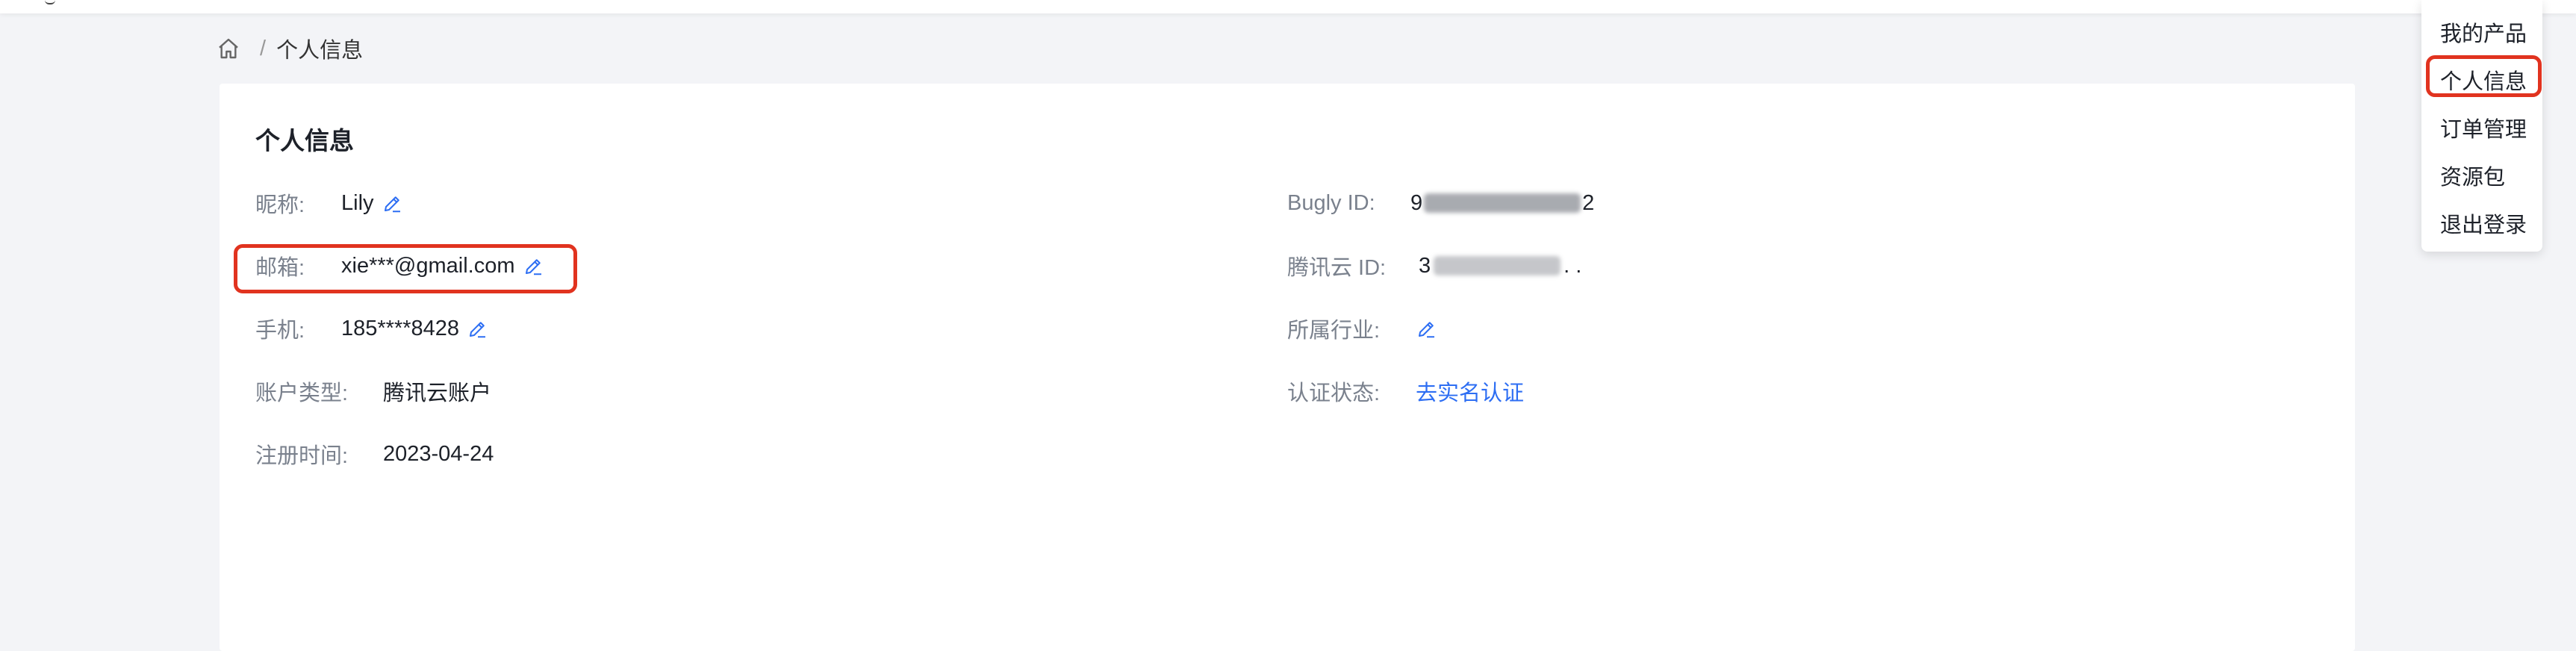 Image resolution: width=2576 pixels, height=651 pixels. What do you see at coordinates (329, 203) in the screenshot?
I see `nickname-row: 昵称: Lily` at bounding box center [329, 203].